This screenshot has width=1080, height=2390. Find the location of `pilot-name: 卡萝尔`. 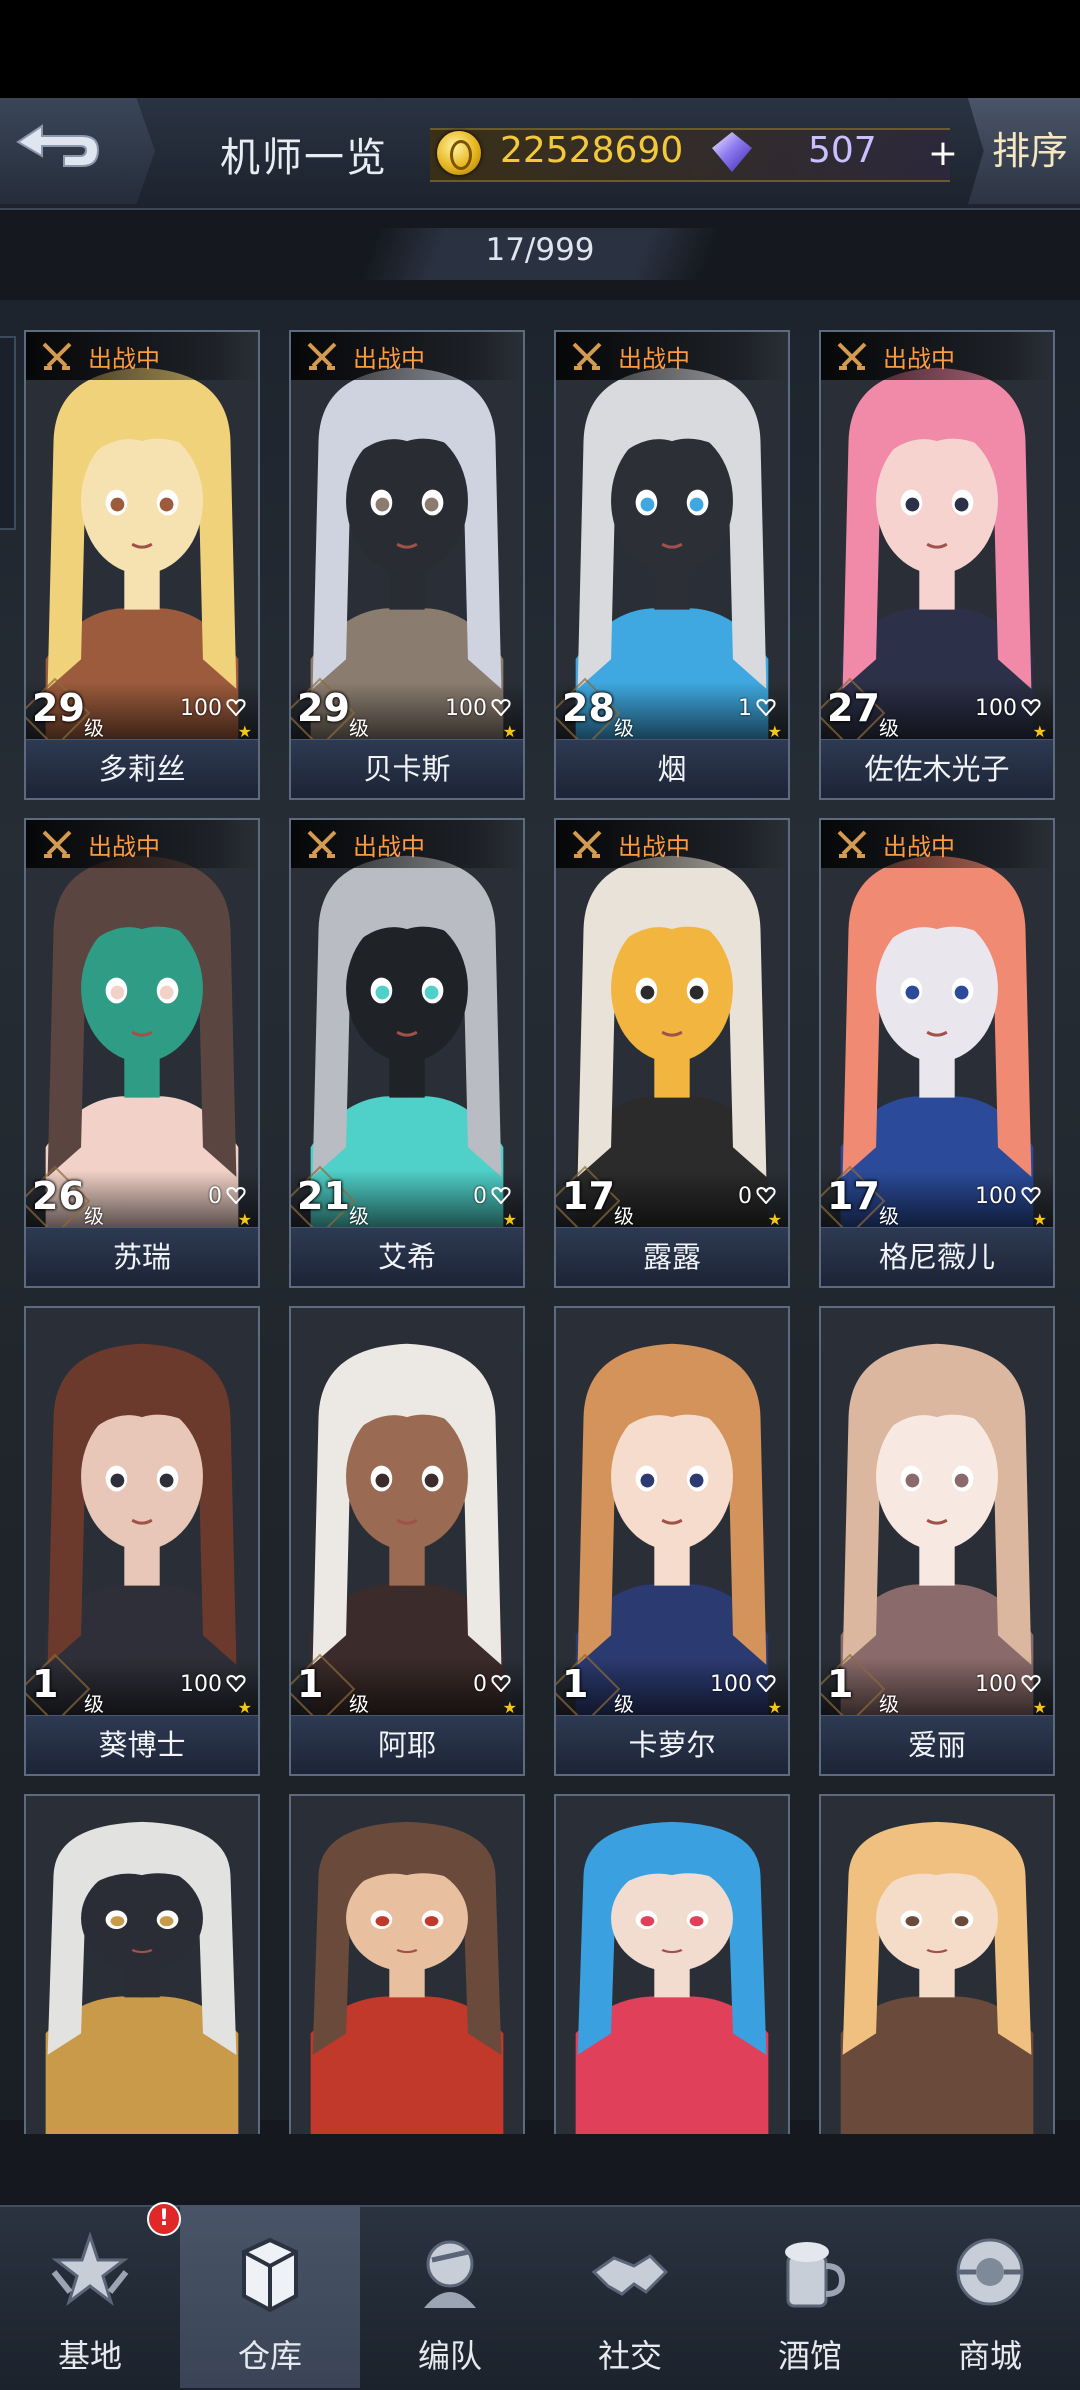

pilot-name: 卡萝尔 is located at coordinates (672, 1744).